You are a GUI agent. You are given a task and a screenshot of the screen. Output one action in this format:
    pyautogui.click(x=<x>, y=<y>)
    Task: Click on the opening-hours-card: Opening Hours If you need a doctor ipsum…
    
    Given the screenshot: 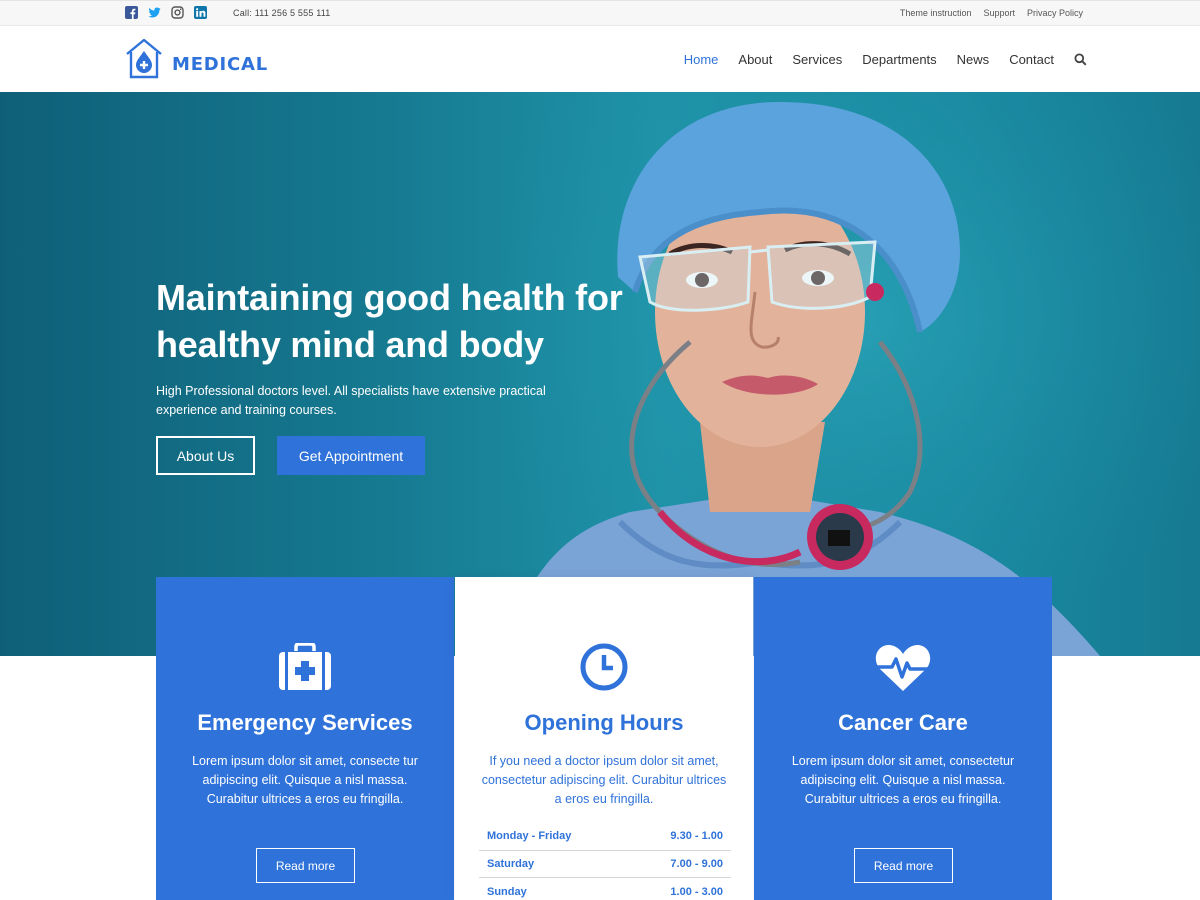 What is the action you would take?
    pyautogui.click(x=604, y=738)
    